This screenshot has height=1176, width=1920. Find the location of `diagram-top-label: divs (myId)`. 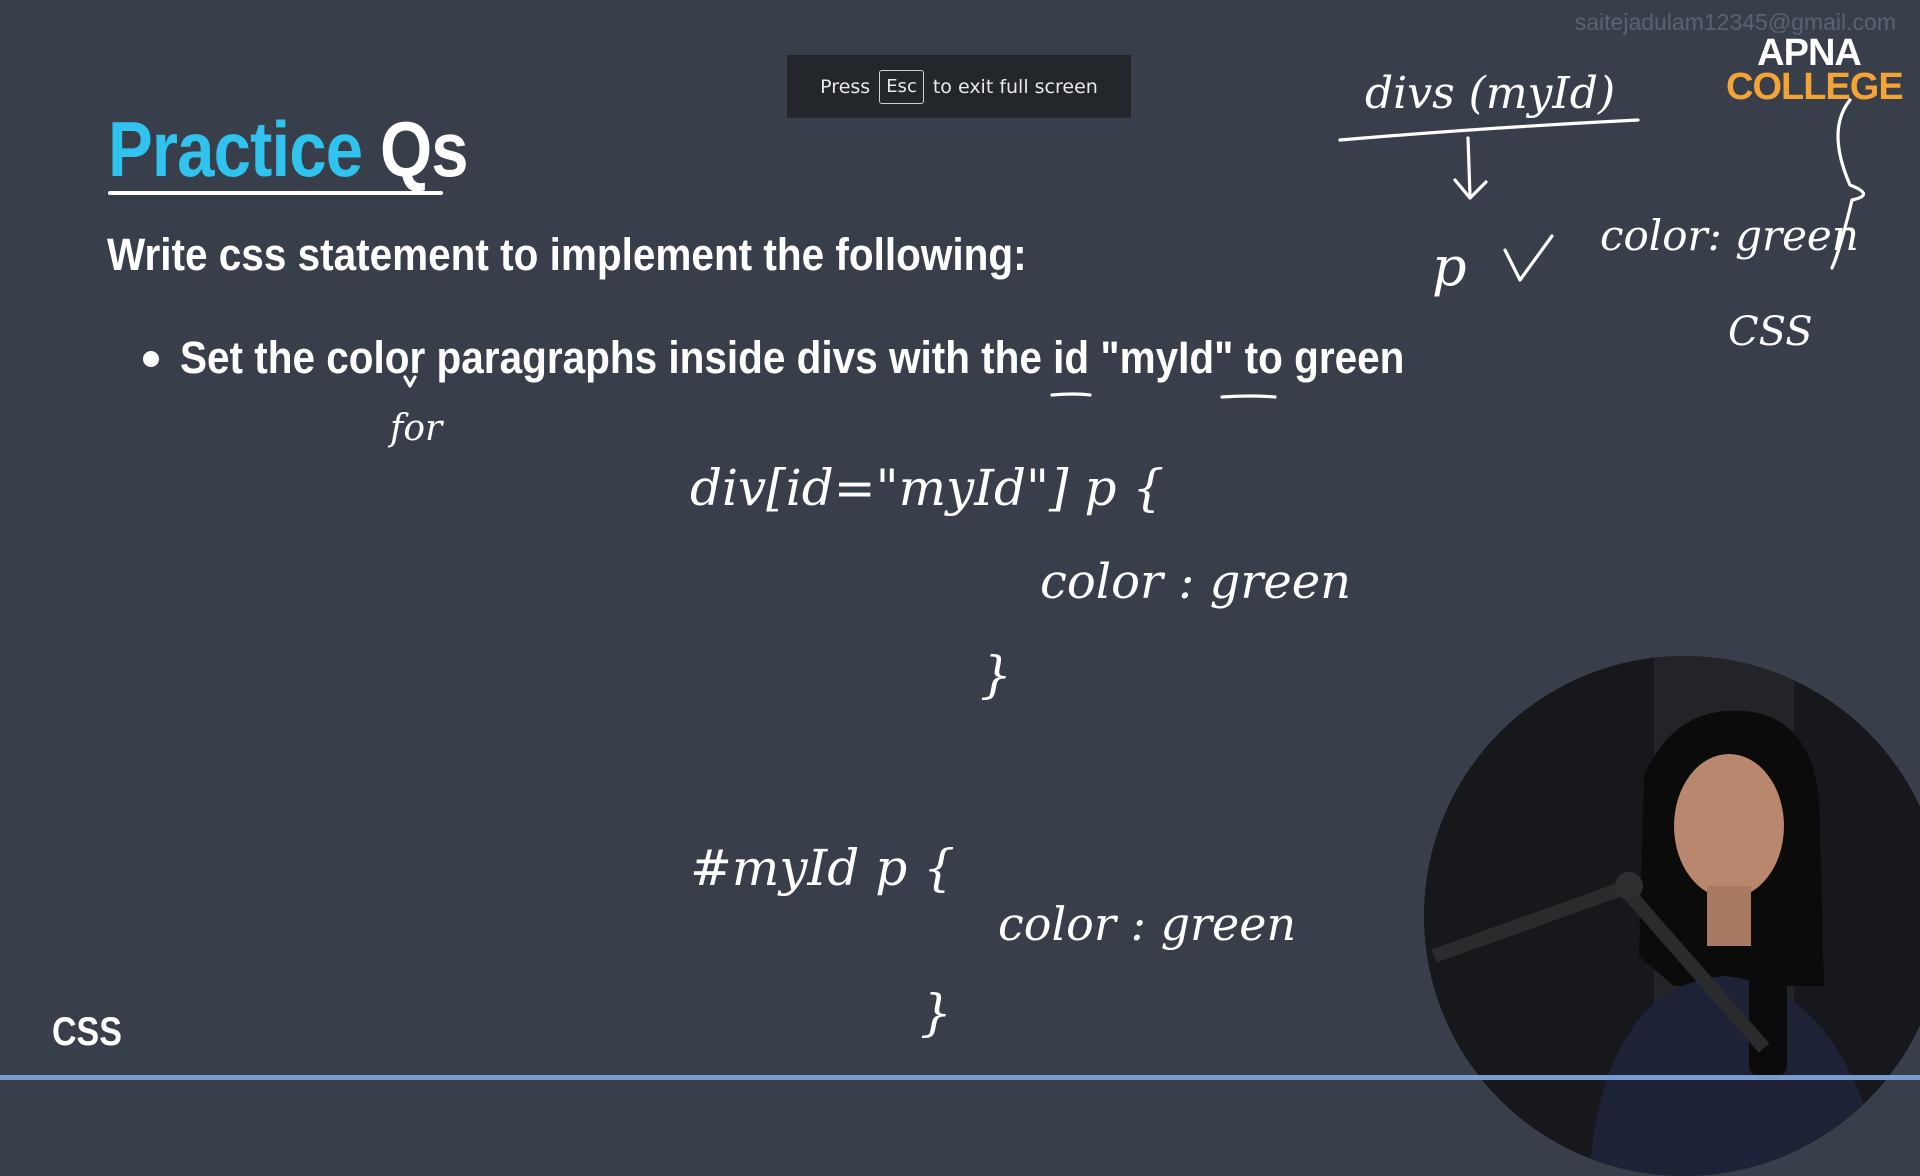

diagram-top-label: divs (myId) is located at coordinates (1490, 93).